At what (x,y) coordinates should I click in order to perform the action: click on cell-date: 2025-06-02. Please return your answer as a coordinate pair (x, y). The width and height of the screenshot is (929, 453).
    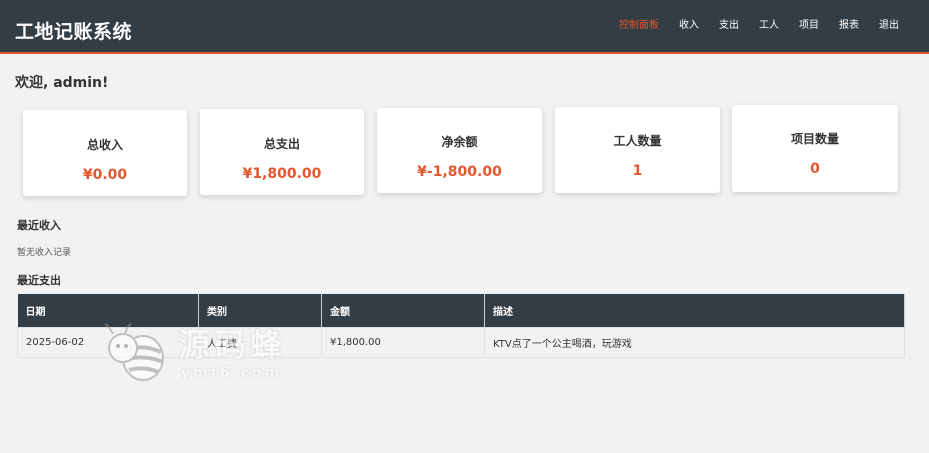
    Looking at the image, I should click on (108, 342).